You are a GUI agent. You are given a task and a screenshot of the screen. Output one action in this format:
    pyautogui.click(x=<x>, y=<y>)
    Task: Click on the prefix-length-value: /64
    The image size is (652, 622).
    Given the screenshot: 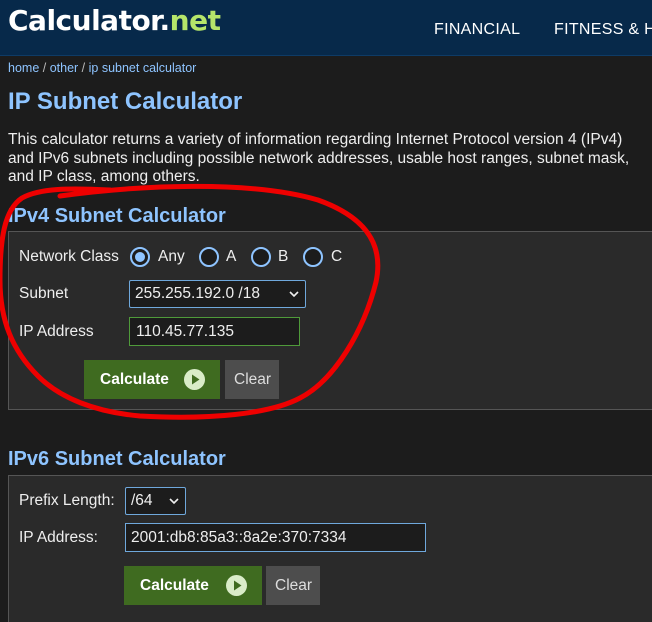 What is the action you would take?
    pyautogui.click(x=142, y=500)
    